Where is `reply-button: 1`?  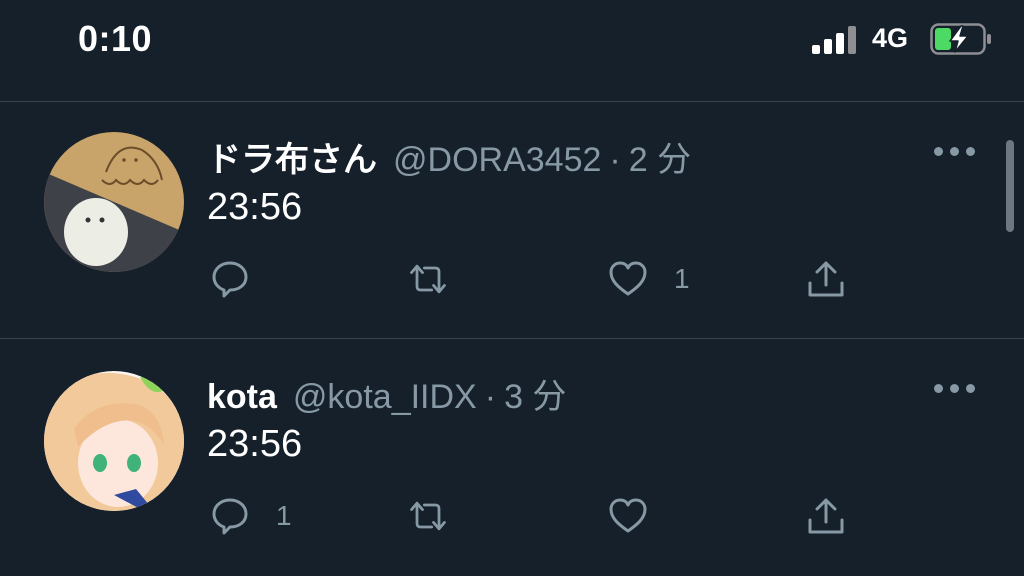
reply-button: 1 is located at coordinates (250, 516).